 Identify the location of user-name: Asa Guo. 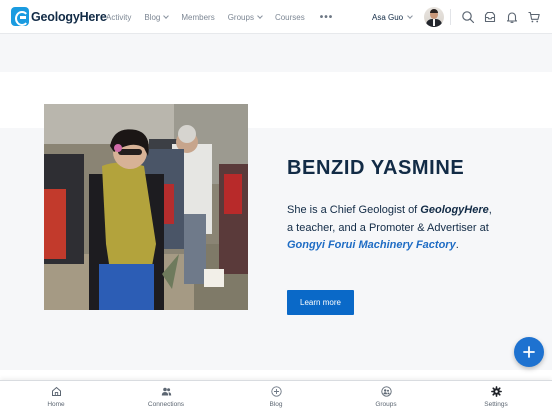
(388, 17).